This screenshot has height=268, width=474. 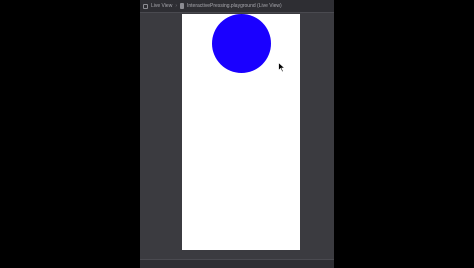 I want to click on breadcrumb-live-view: Live View, so click(x=161, y=6).